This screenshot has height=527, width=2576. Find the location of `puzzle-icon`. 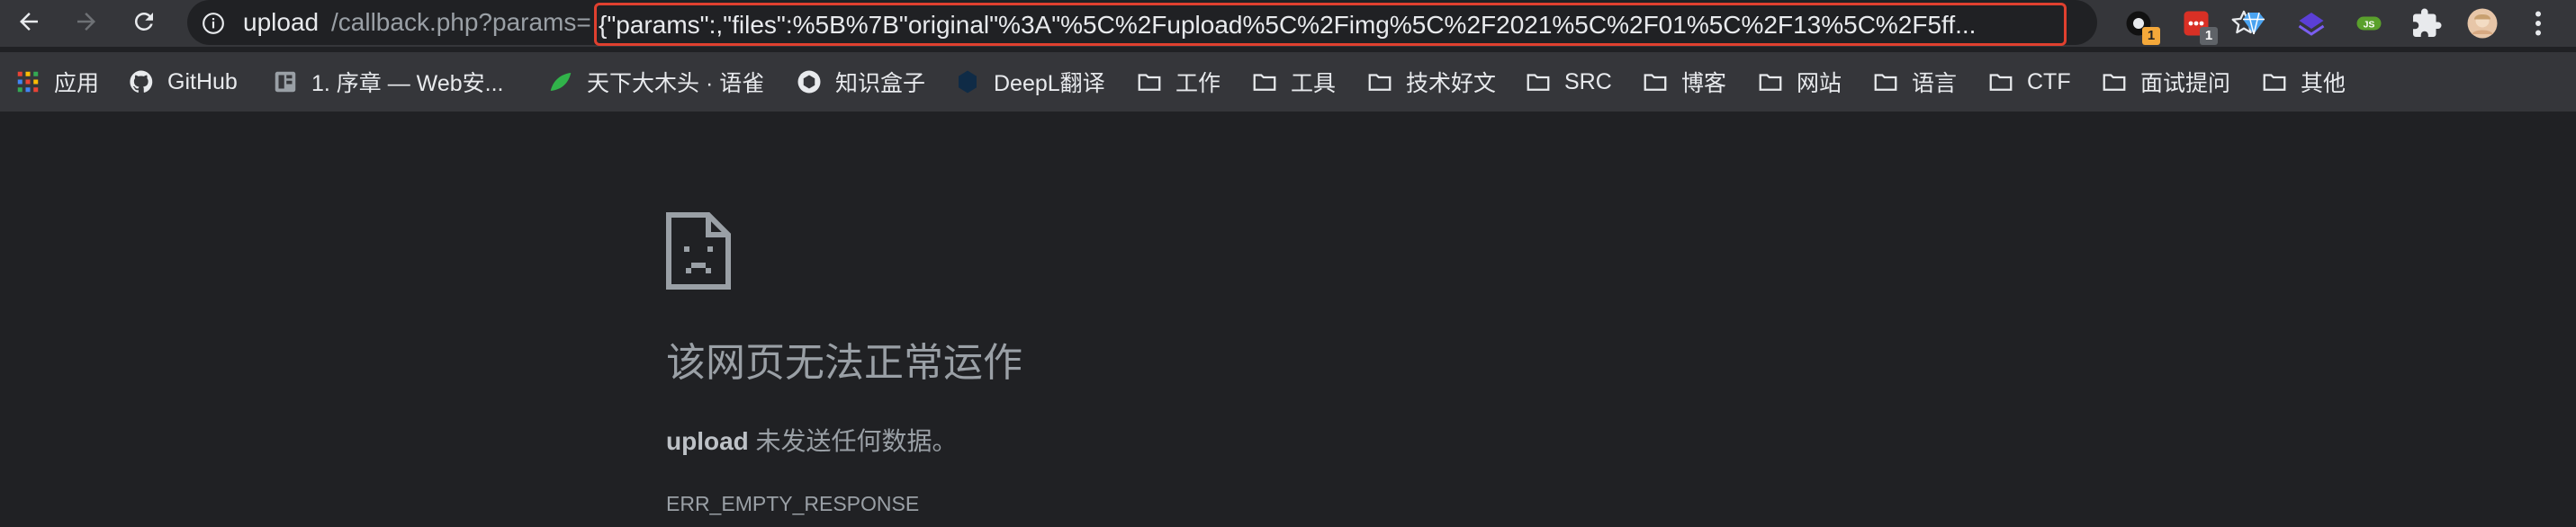

puzzle-icon is located at coordinates (2427, 23).